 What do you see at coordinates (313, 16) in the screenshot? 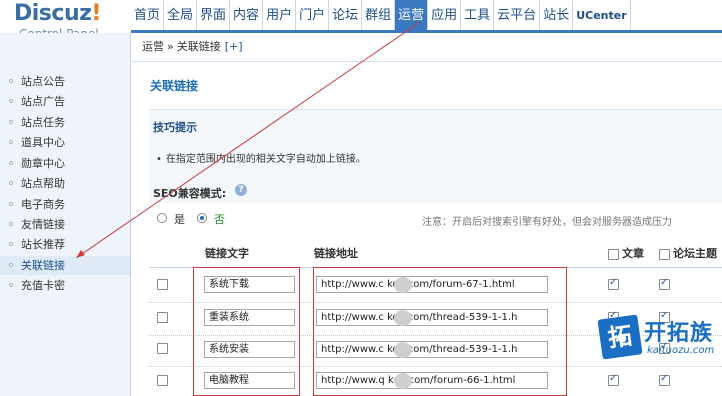
I see `nav-portal: 门户` at bounding box center [313, 16].